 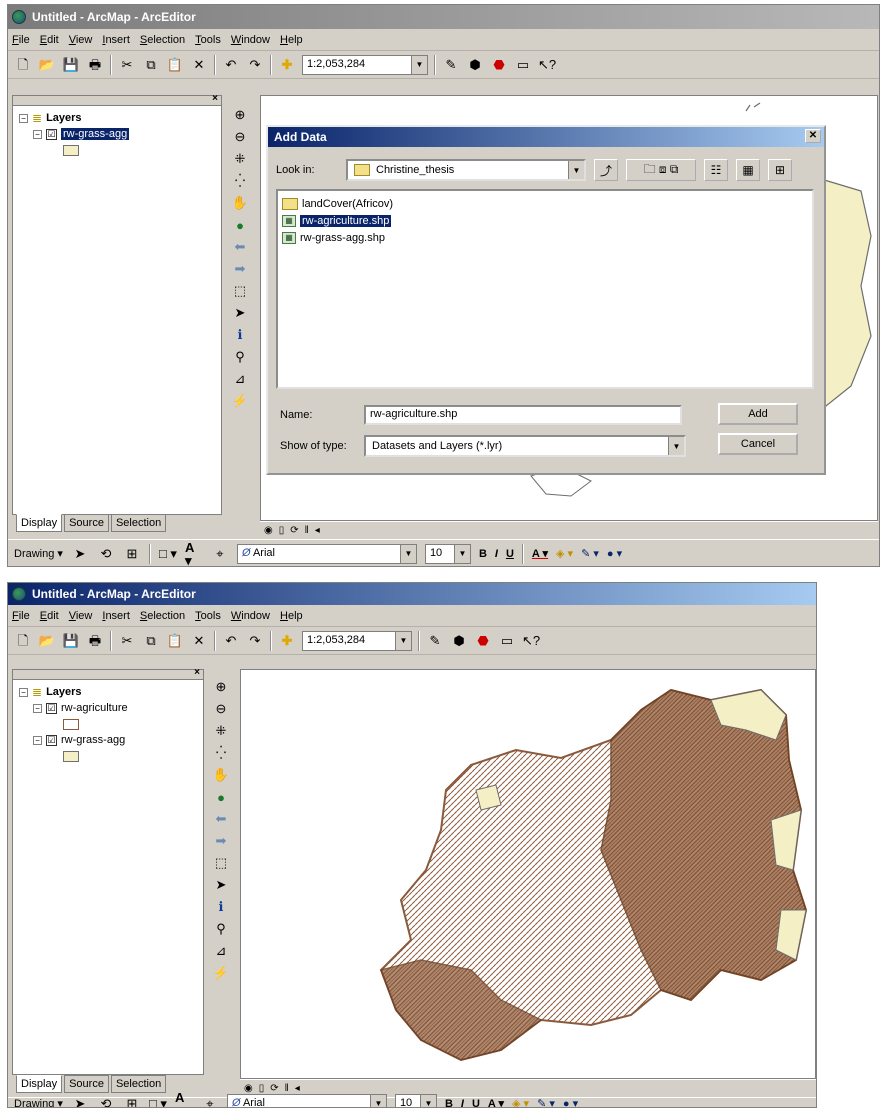 I want to click on name-input: rw-agriculture.shp, so click(x=523, y=415).